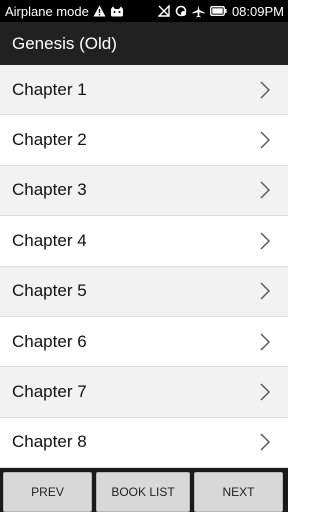  What do you see at coordinates (47, 492) in the screenshot?
I see `prev-button: PREV` at bounding box center [47, 492].